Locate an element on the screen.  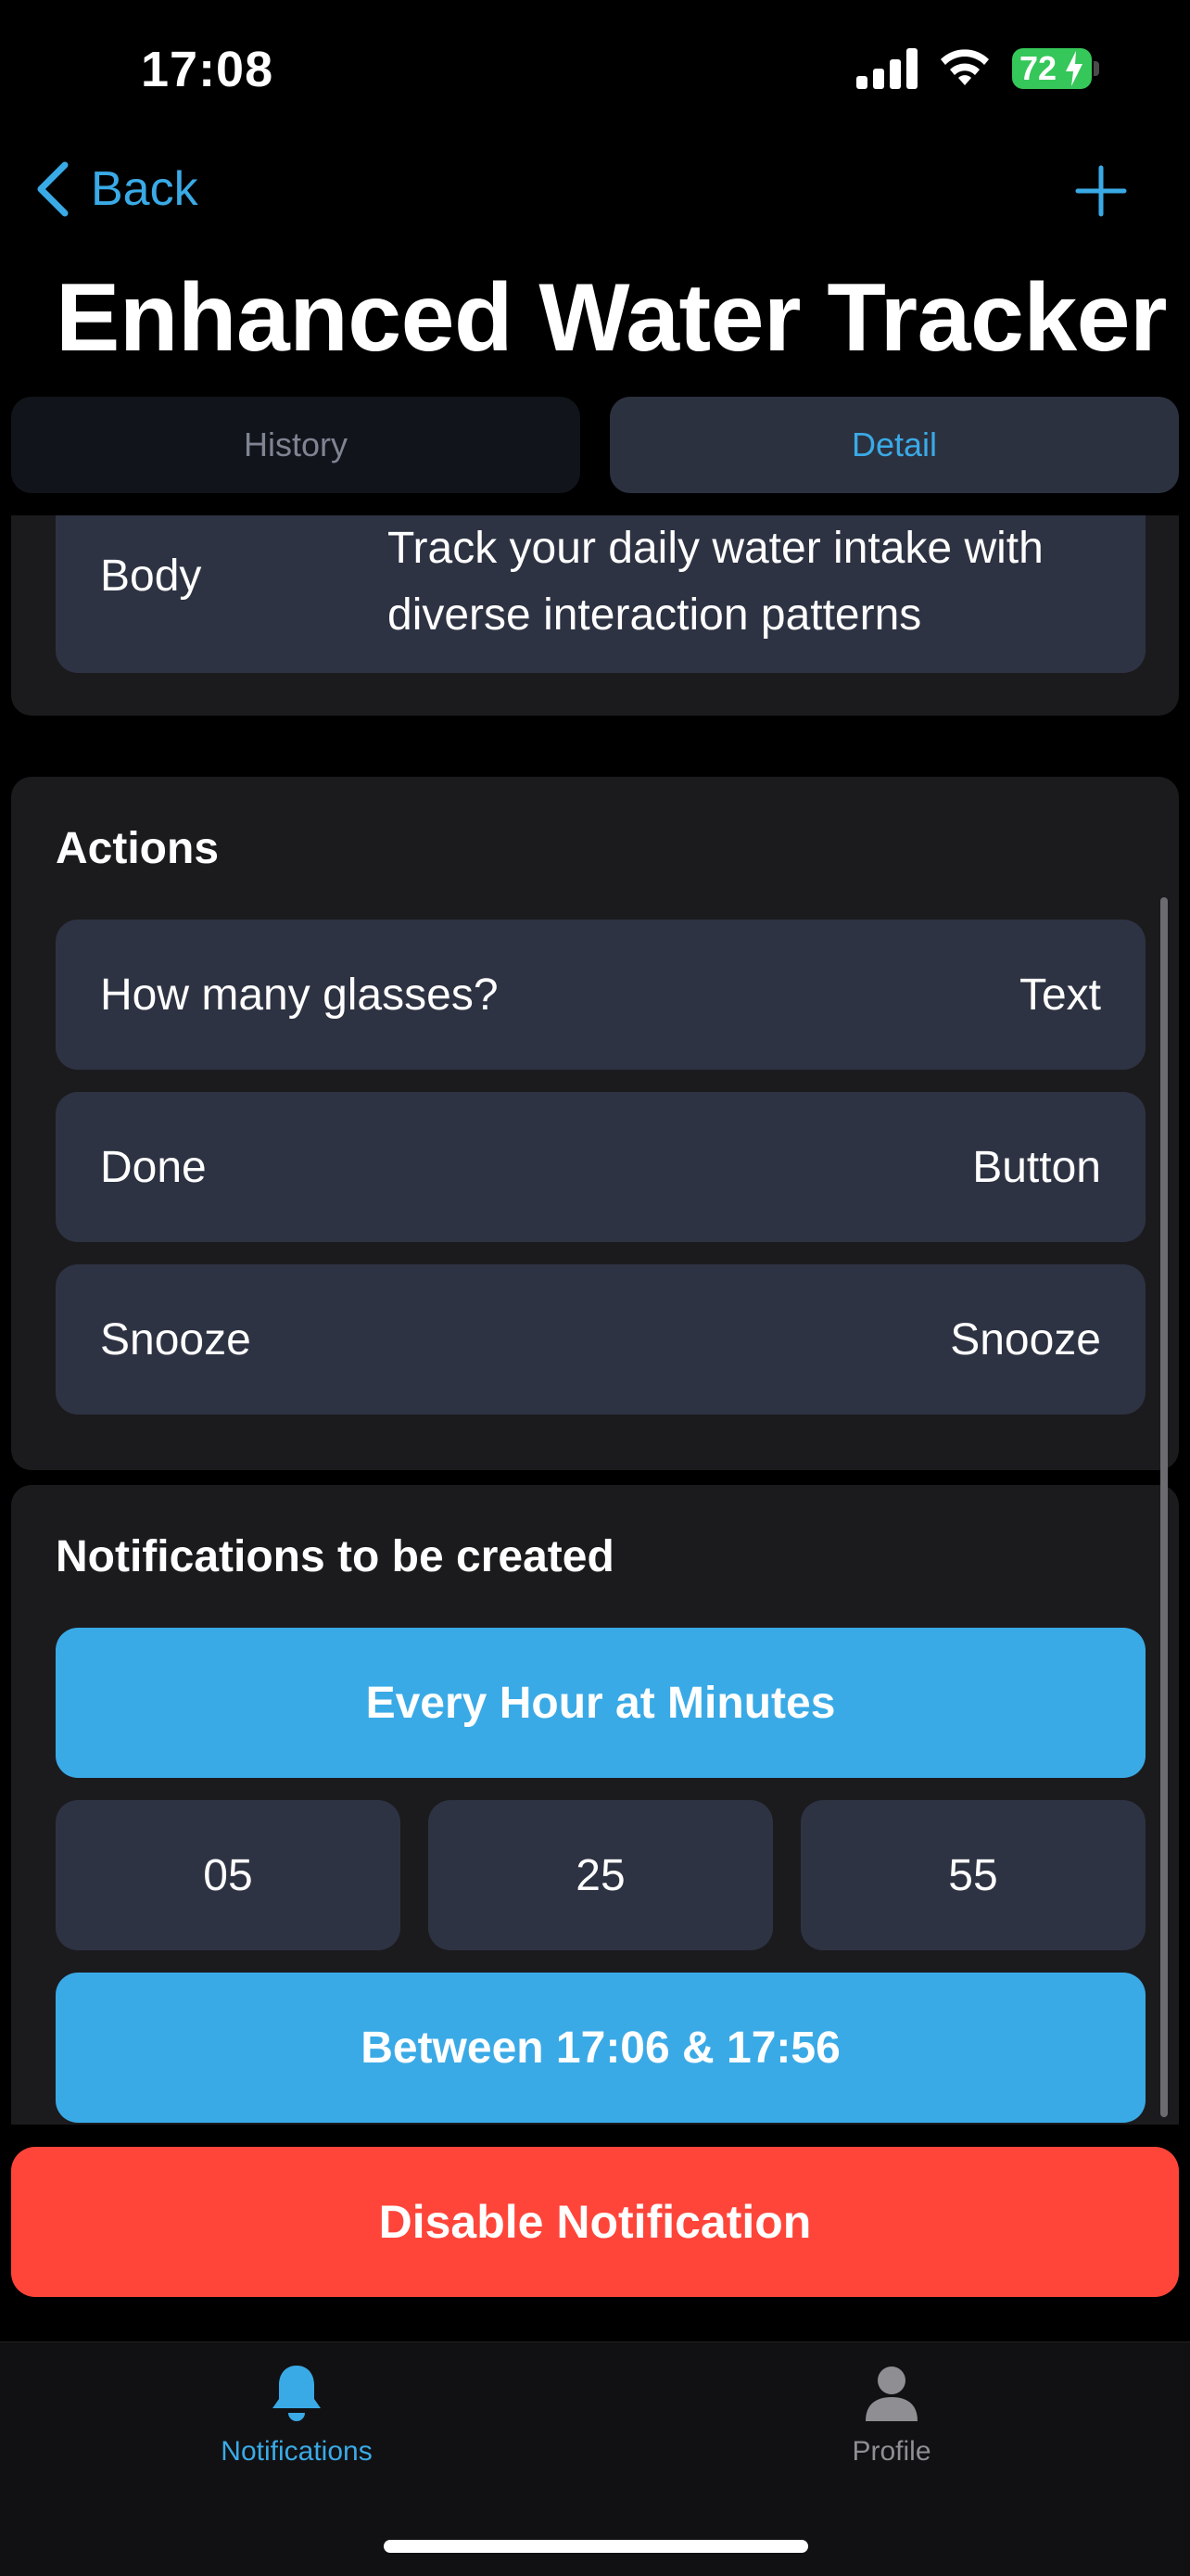
action-type: Button is located at coordinates (1036, 1167).